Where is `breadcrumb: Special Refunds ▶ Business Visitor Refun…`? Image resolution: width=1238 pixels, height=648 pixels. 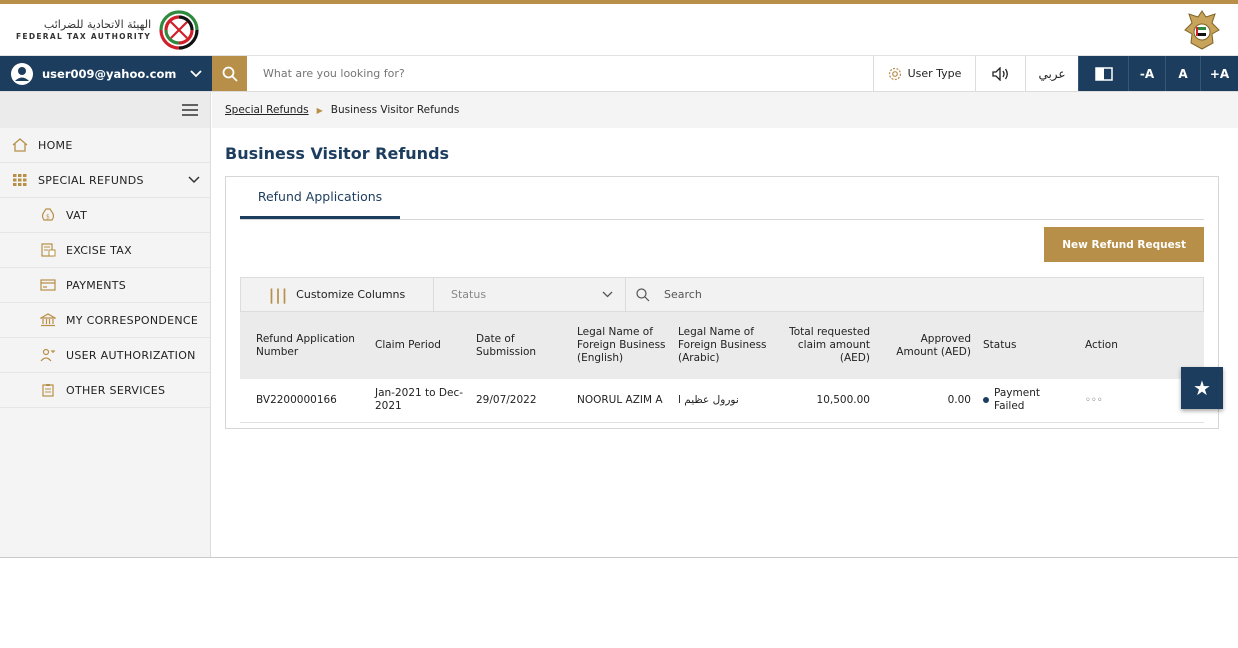
breadcrumb: Special Refunds ▶ Business Visitor Refun… is located at coordinates (725, 110).